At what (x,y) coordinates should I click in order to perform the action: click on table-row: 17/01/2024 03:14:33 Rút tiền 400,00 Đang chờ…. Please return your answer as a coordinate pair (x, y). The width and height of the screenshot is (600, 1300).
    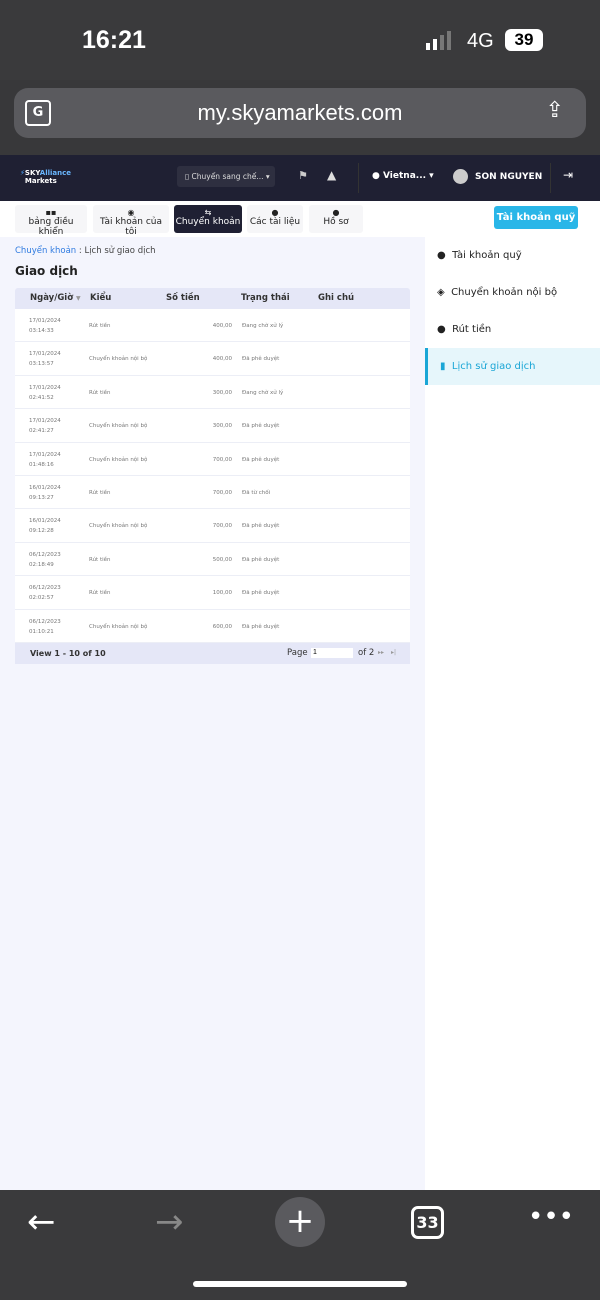
    Looking at the image, I should click on (212, 326).